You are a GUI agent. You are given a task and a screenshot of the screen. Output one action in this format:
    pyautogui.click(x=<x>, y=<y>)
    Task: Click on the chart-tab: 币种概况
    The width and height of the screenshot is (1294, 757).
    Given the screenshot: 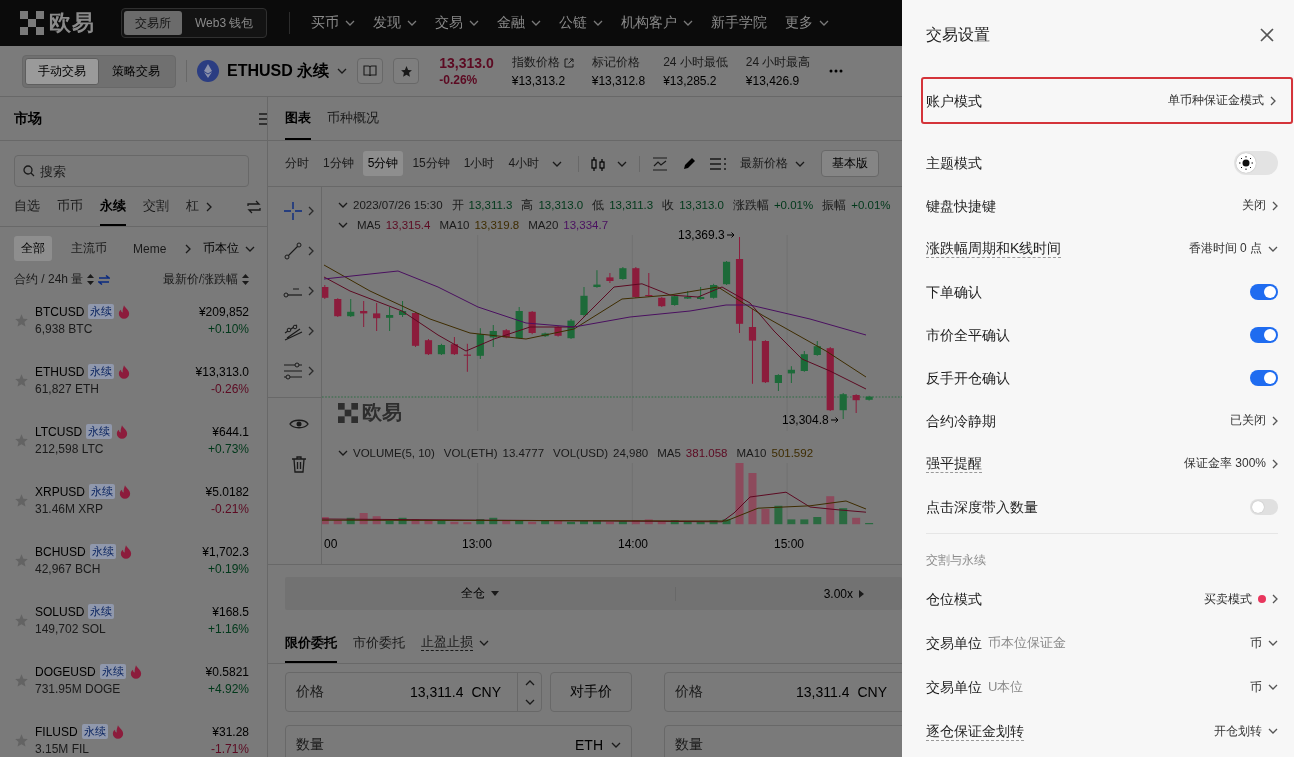 What is the action you would take?
    pyautogui.click(x=353, y=118)
    